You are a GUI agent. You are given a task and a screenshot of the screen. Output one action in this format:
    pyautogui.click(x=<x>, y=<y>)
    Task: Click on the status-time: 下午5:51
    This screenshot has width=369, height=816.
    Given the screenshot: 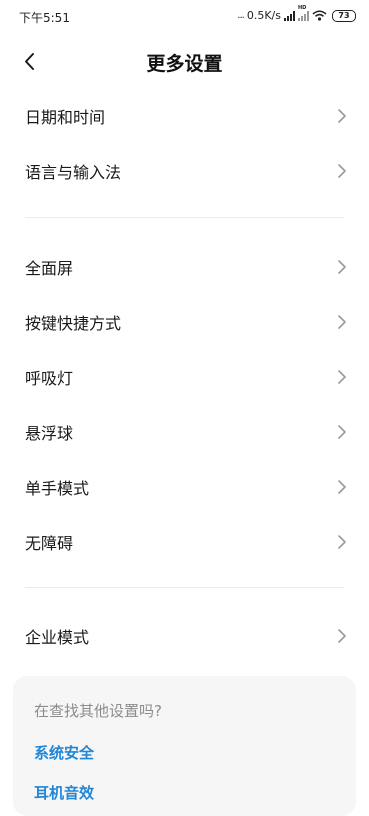 What is the action you would take?
    pyautogui.click(x=44, y=18)
    